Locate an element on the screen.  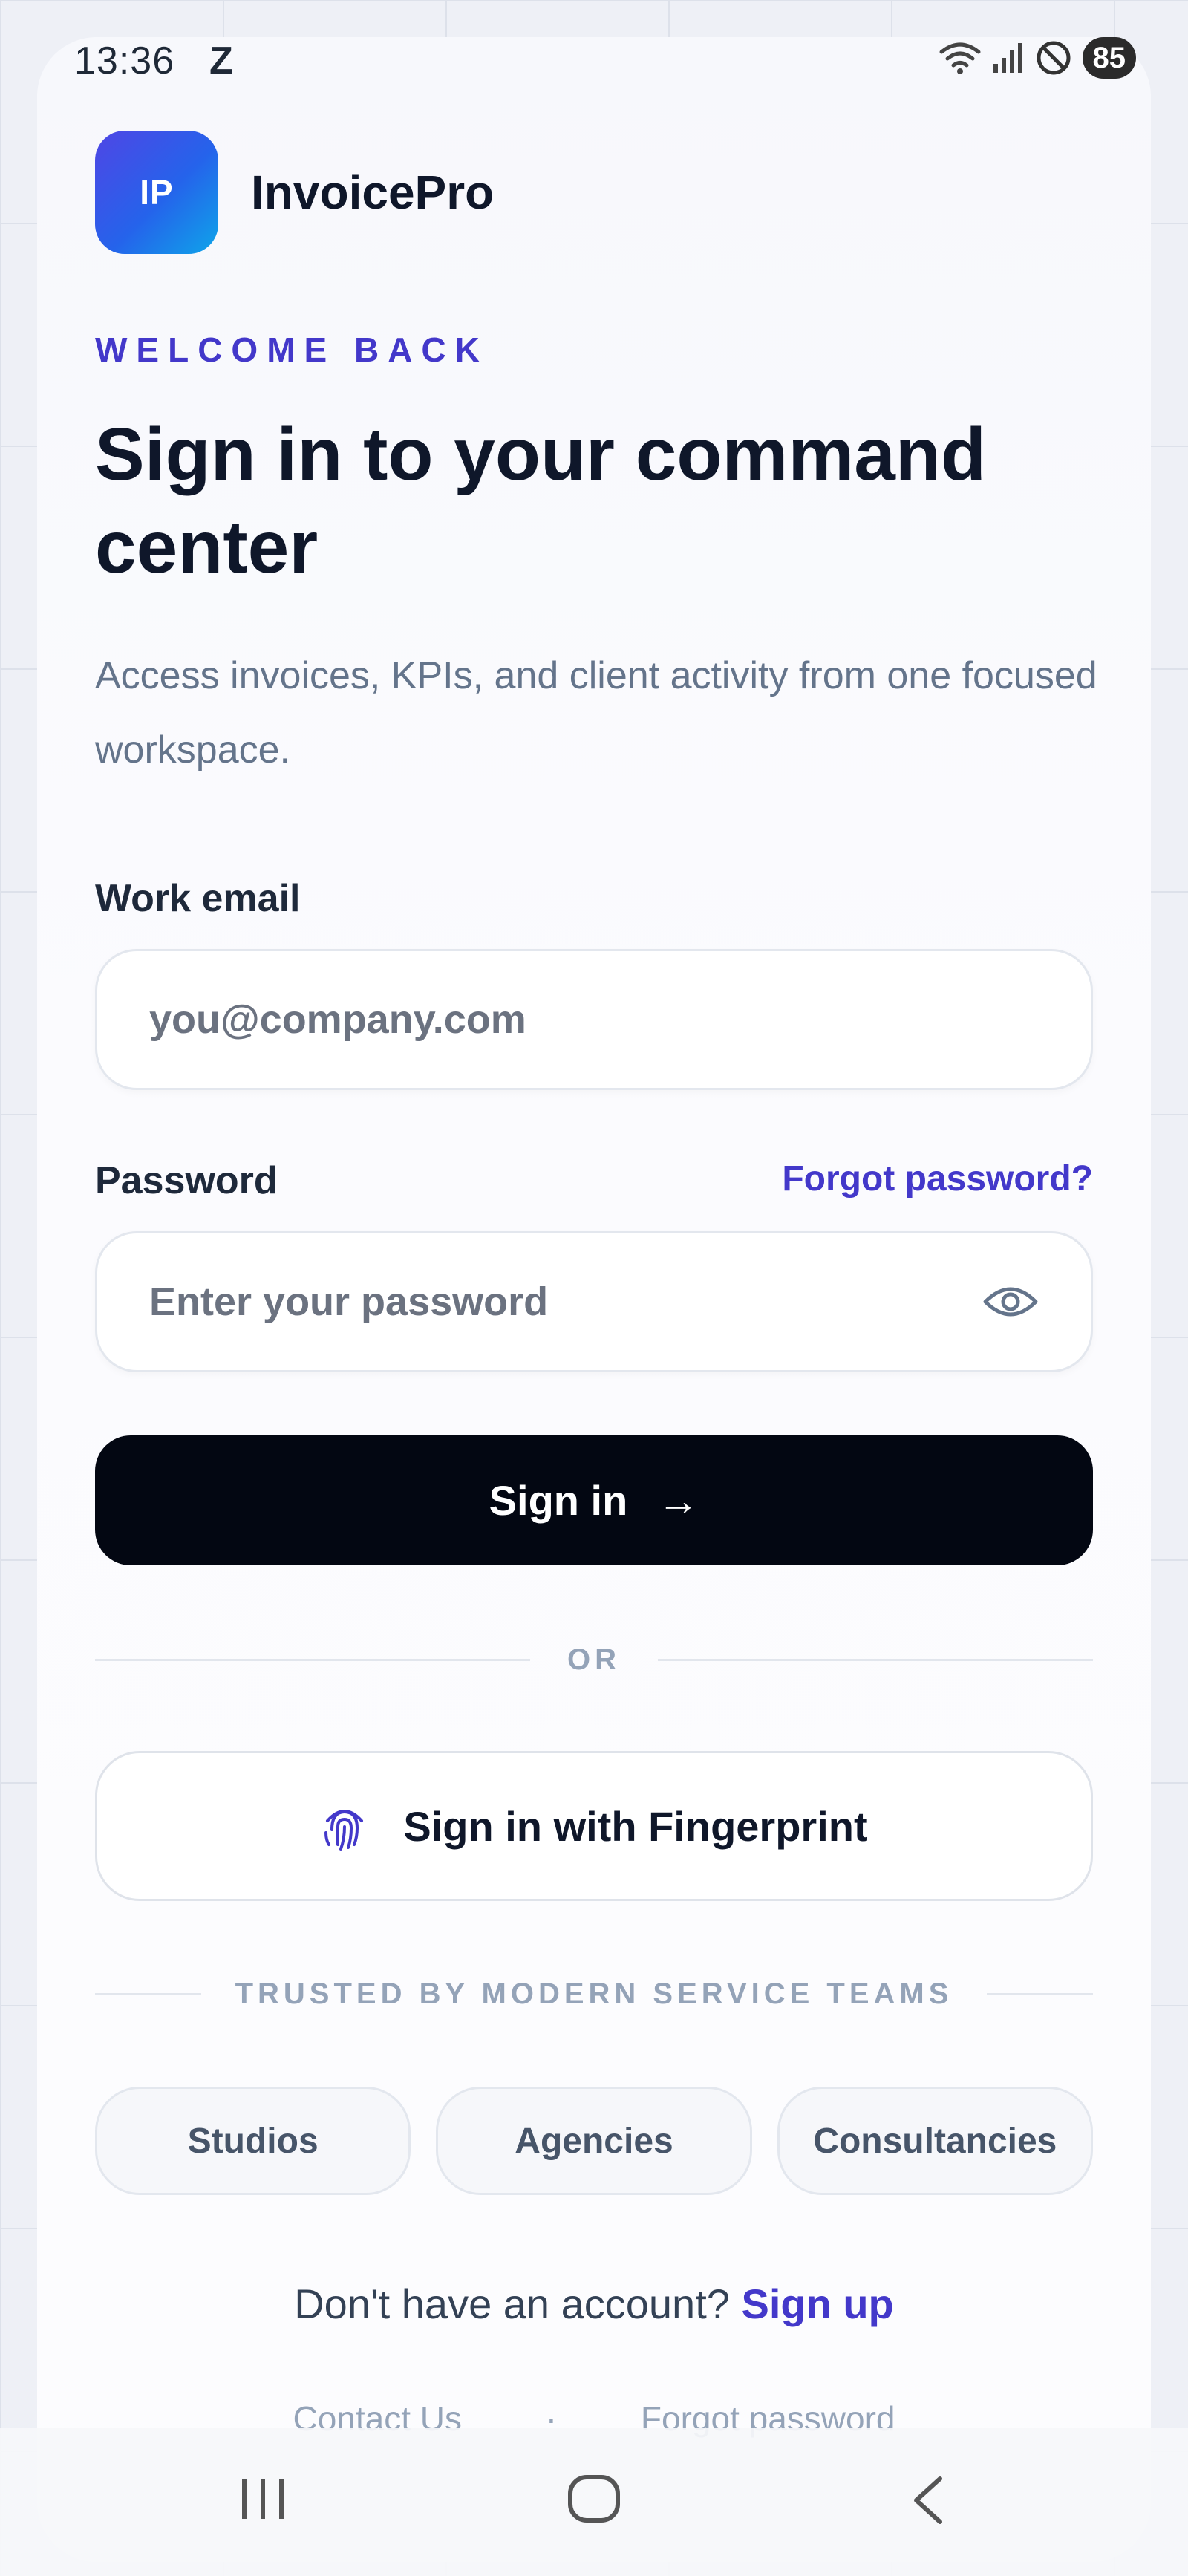
chip-studios: Studios is located at coordinates (253, 2141).